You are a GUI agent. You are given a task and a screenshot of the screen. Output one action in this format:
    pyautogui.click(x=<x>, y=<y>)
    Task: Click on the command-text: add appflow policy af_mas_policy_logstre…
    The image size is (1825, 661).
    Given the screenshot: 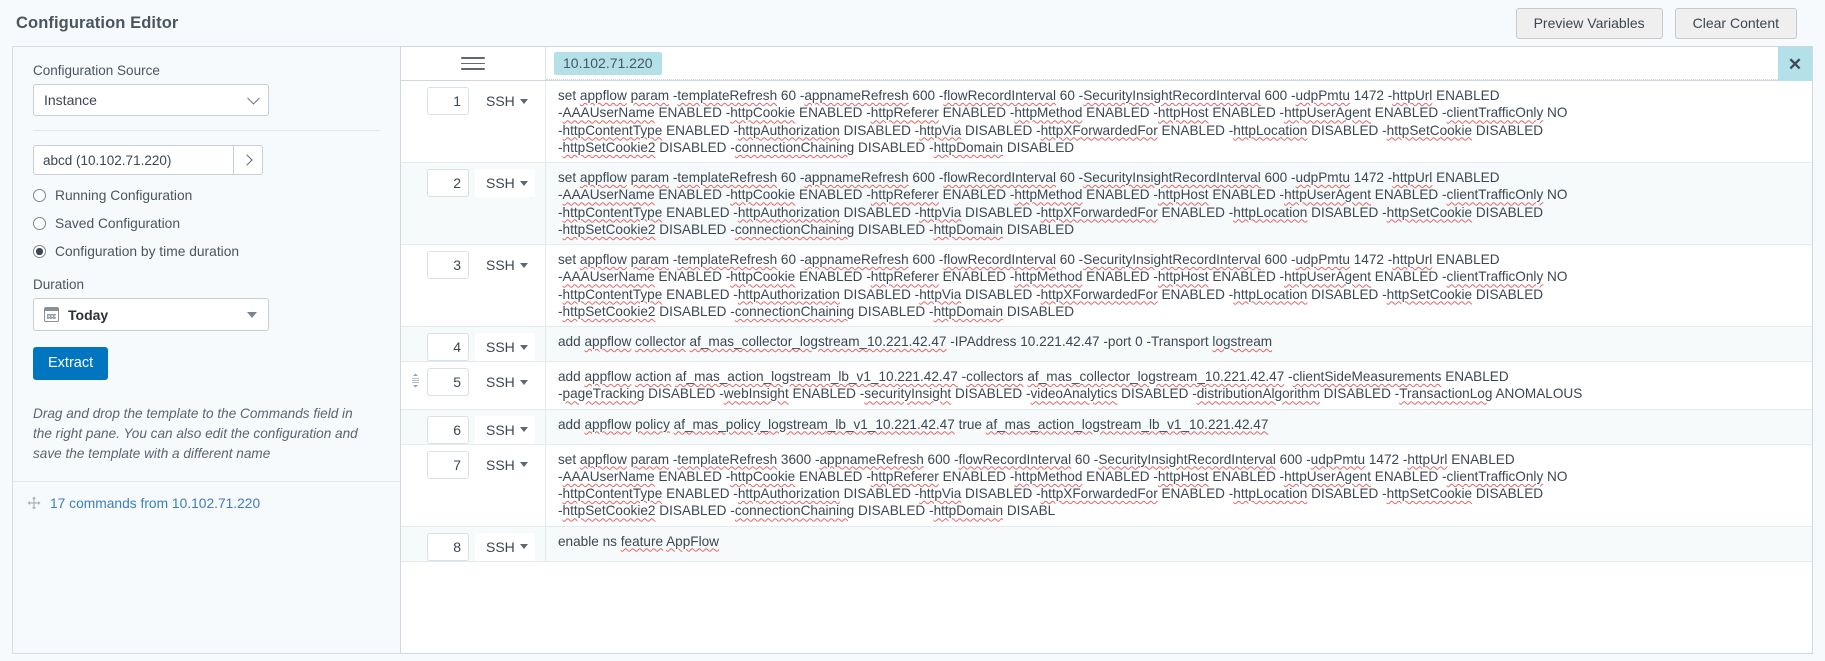 What is the action you would take?
    pyautogui.click(x=1179, y=427)
    